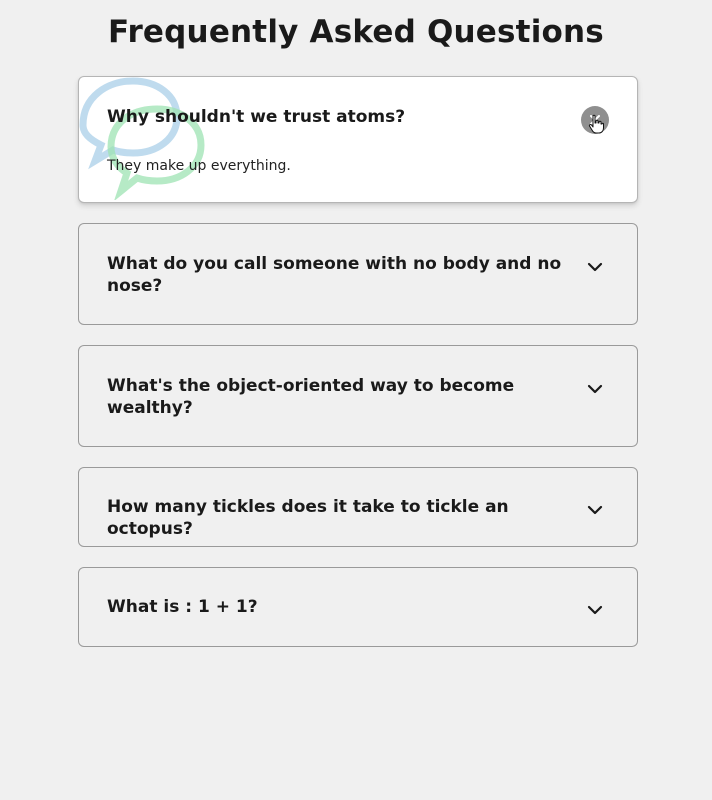 The width and height of the screenshot is (712, 800). What do you see at coordinates (256, 117) in the screenshot?
I see `faq-question: Why shouldn't we trust atoms?` at bounding box center [256, 117].